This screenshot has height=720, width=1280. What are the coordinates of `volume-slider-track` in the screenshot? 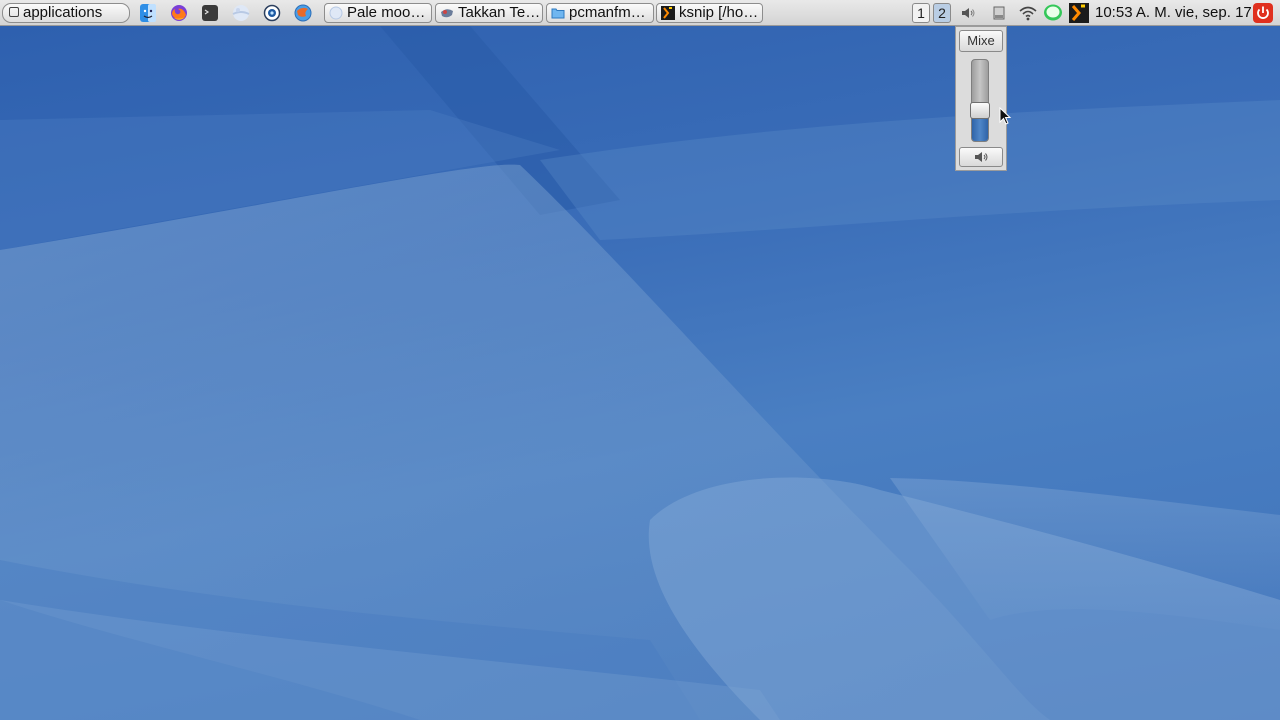 It's located at (980, 100).